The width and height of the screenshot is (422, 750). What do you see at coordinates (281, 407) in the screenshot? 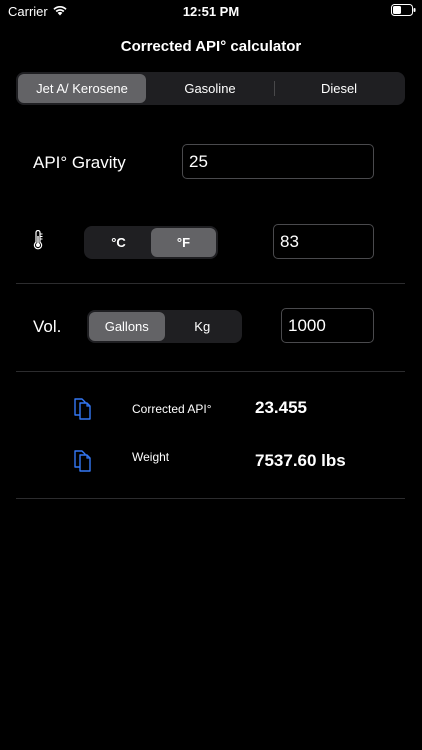
I see `result-value-corrected-api: 23.455` at bounding box center [281, 407].